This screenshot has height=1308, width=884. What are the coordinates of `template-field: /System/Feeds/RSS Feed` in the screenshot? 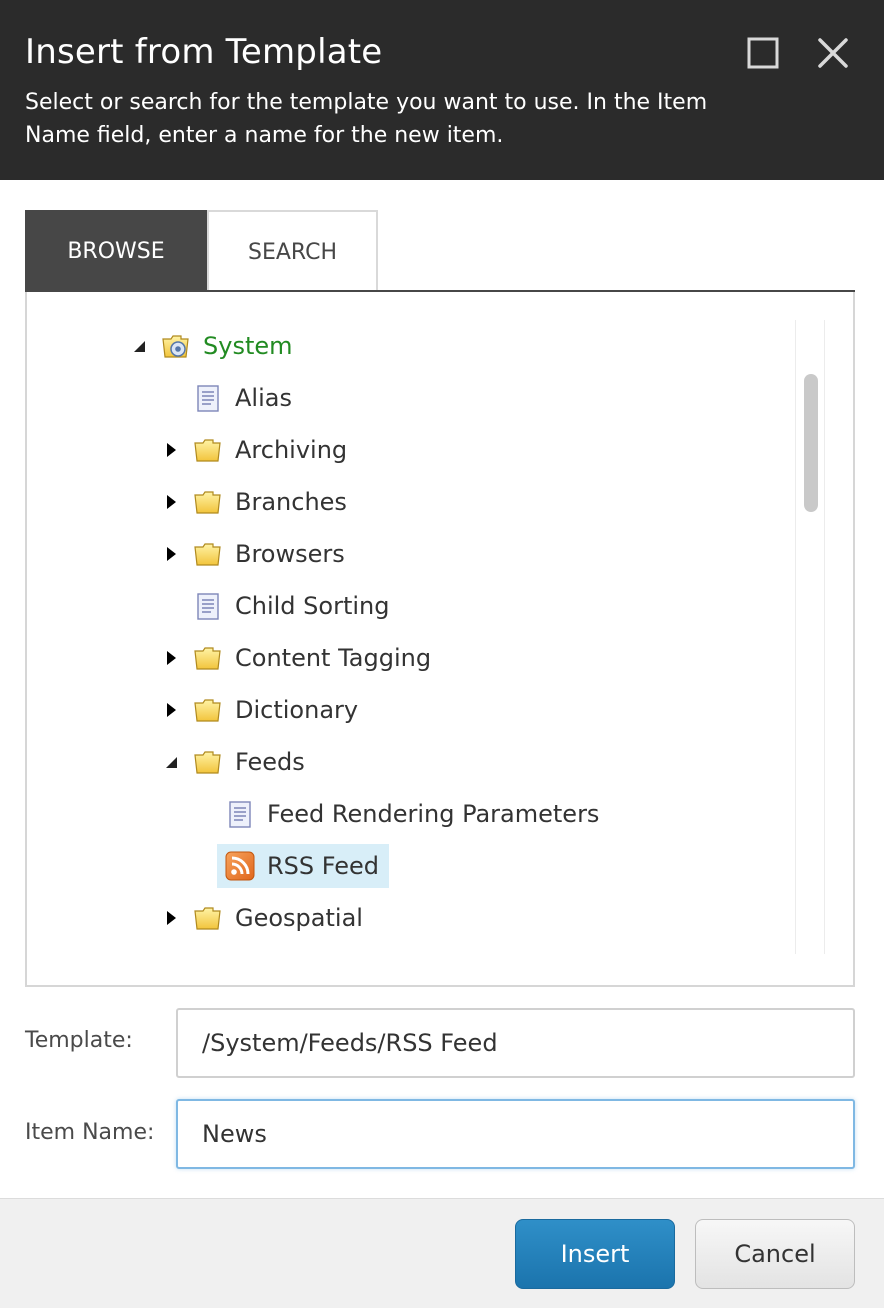 It's located at (515, 1043).